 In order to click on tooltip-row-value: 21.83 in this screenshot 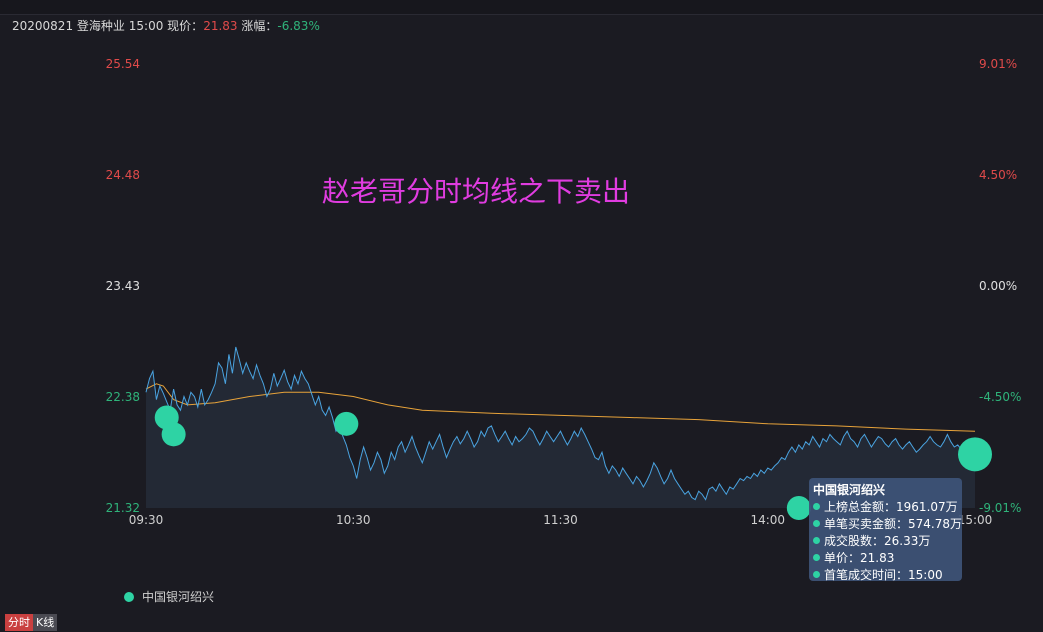, I will do `click(877, 558)`.